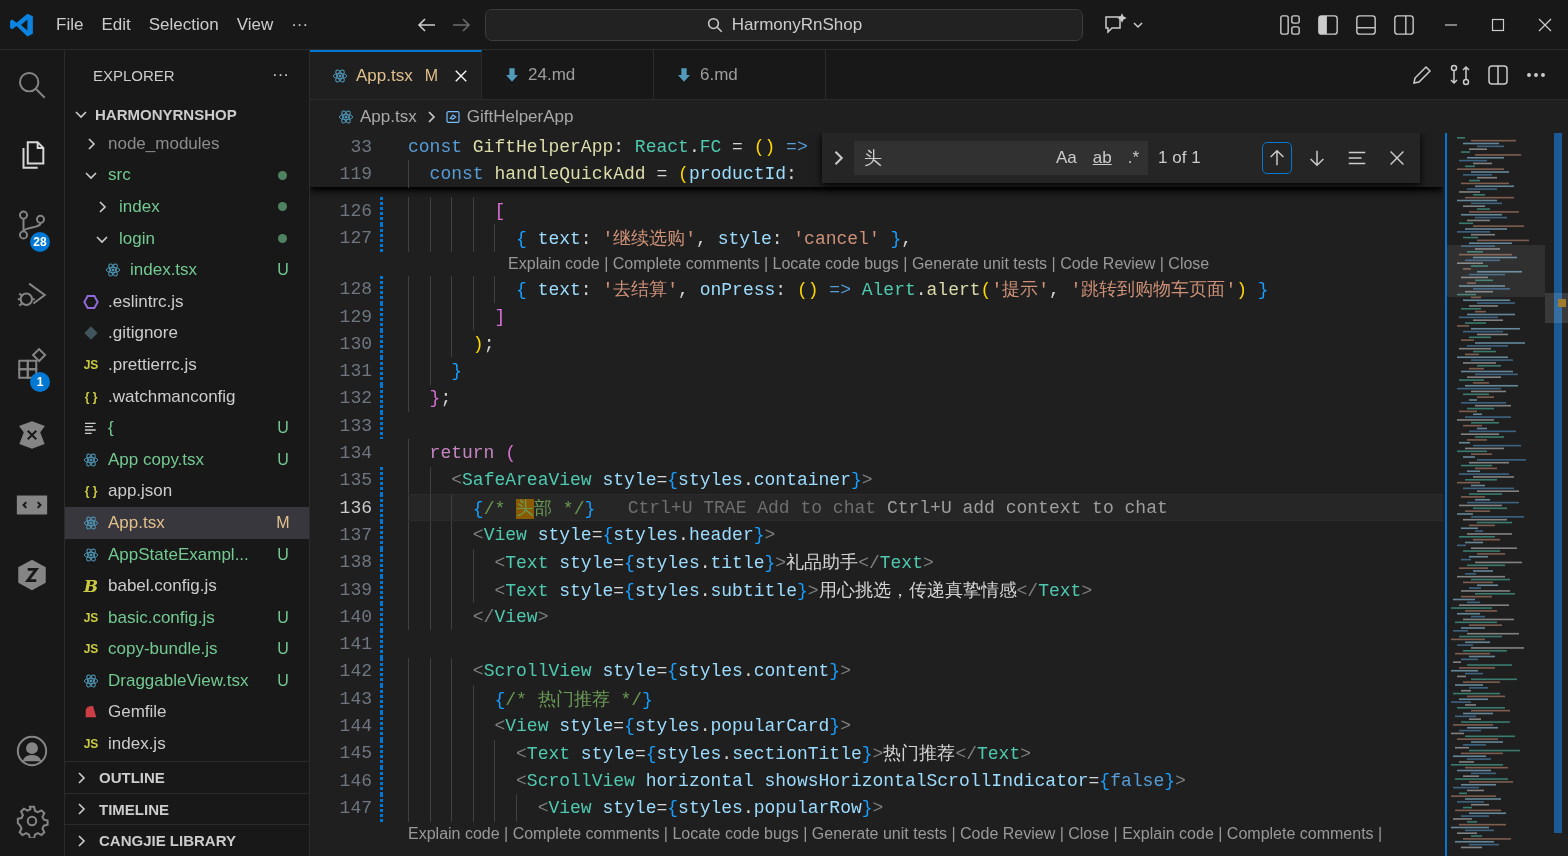 The width and height of the screenshot is (1568, 856). What do you see at coordinates (1497, 25) in the screenshot?
I see `maximize-icon` at bounding box center [1497, 25].